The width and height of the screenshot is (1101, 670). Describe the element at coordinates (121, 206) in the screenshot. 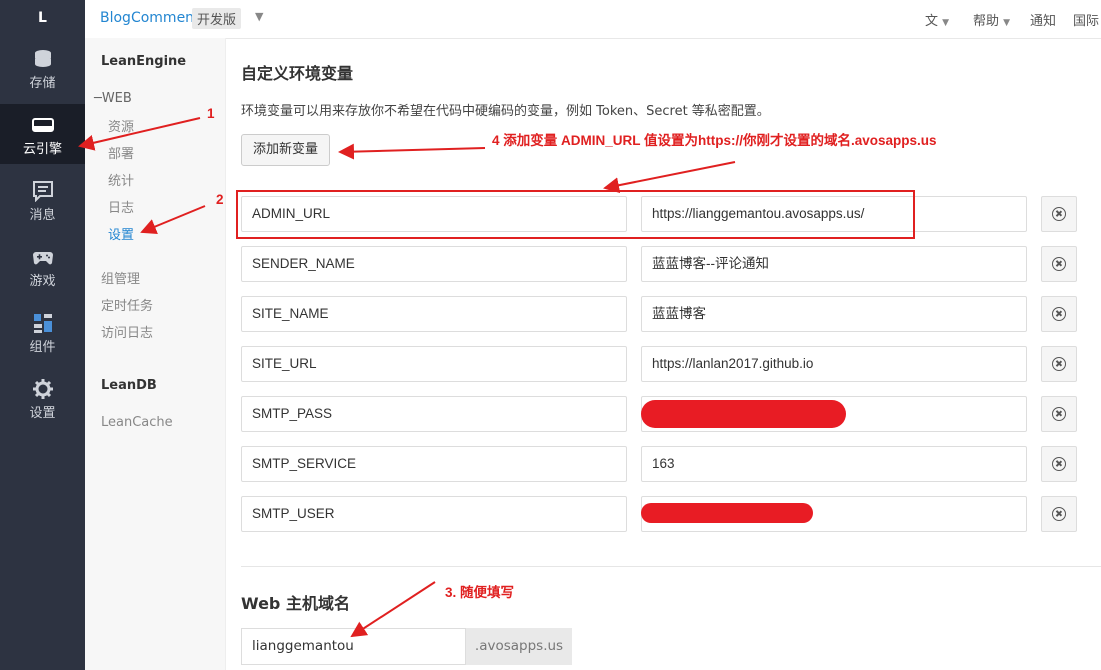

I see `nav-item-logs: 日志` at that location.